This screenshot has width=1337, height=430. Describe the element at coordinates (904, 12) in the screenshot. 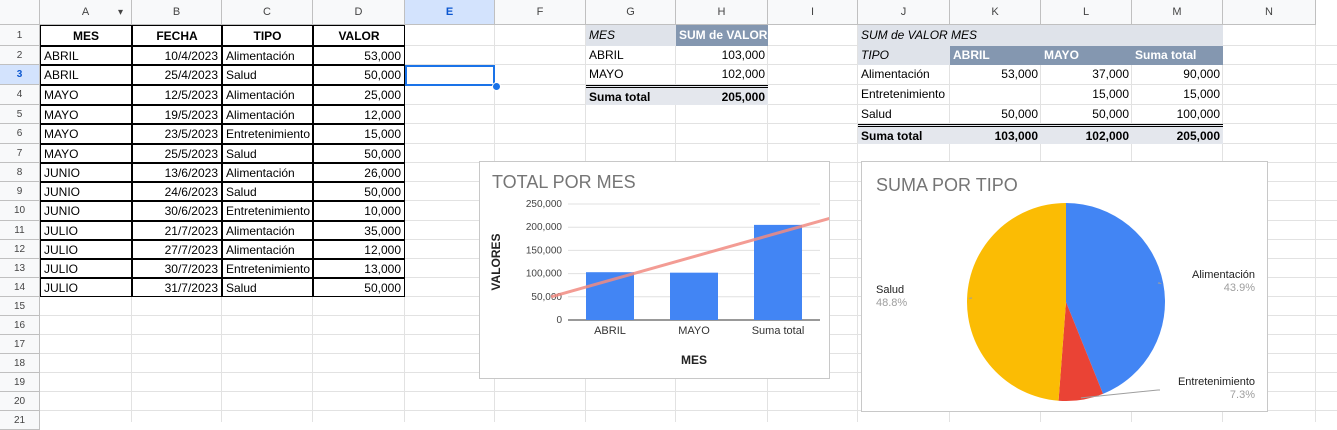

I see `column-header-j: J` at that location.